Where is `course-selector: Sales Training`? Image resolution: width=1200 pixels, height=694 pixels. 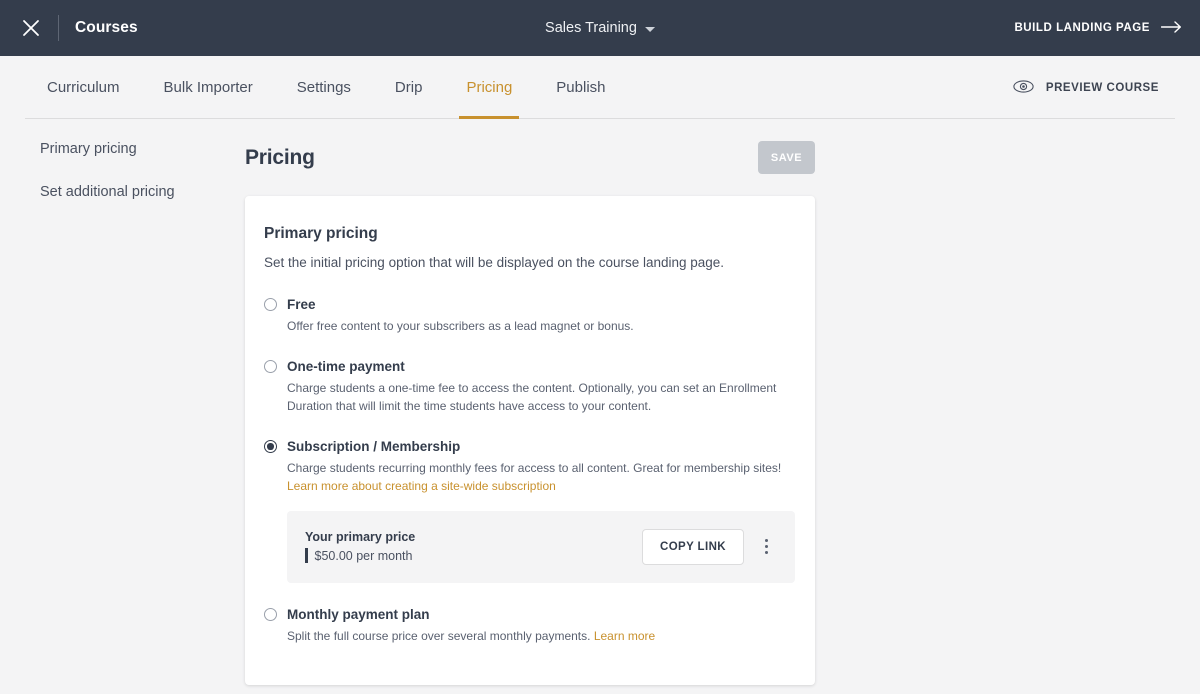 course-selector: Sales Training is located at coordinates (600, 28).